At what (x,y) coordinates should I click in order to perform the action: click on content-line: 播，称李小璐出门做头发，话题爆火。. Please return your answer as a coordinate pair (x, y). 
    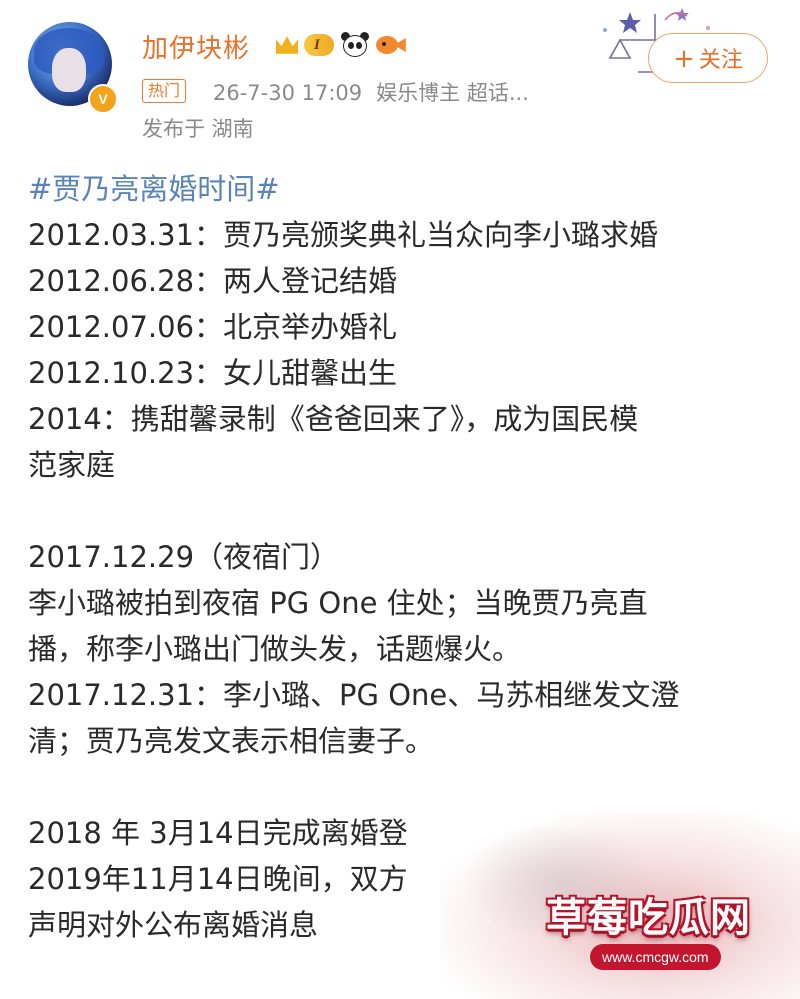
    Looking at the image, I should click on (275, 649).